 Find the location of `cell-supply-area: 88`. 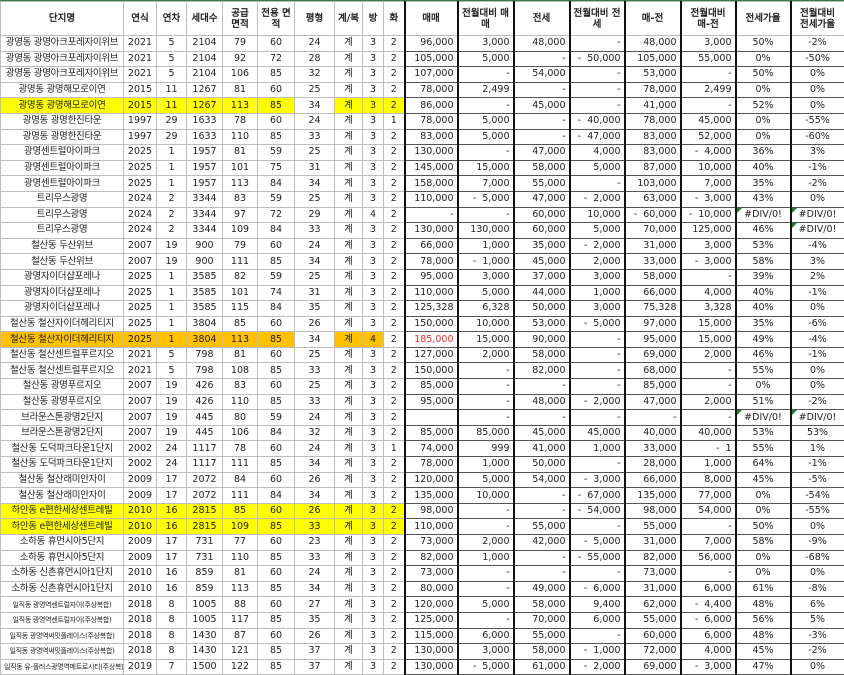

cell-supply-area: 88 is located at coordinates (240, 604).